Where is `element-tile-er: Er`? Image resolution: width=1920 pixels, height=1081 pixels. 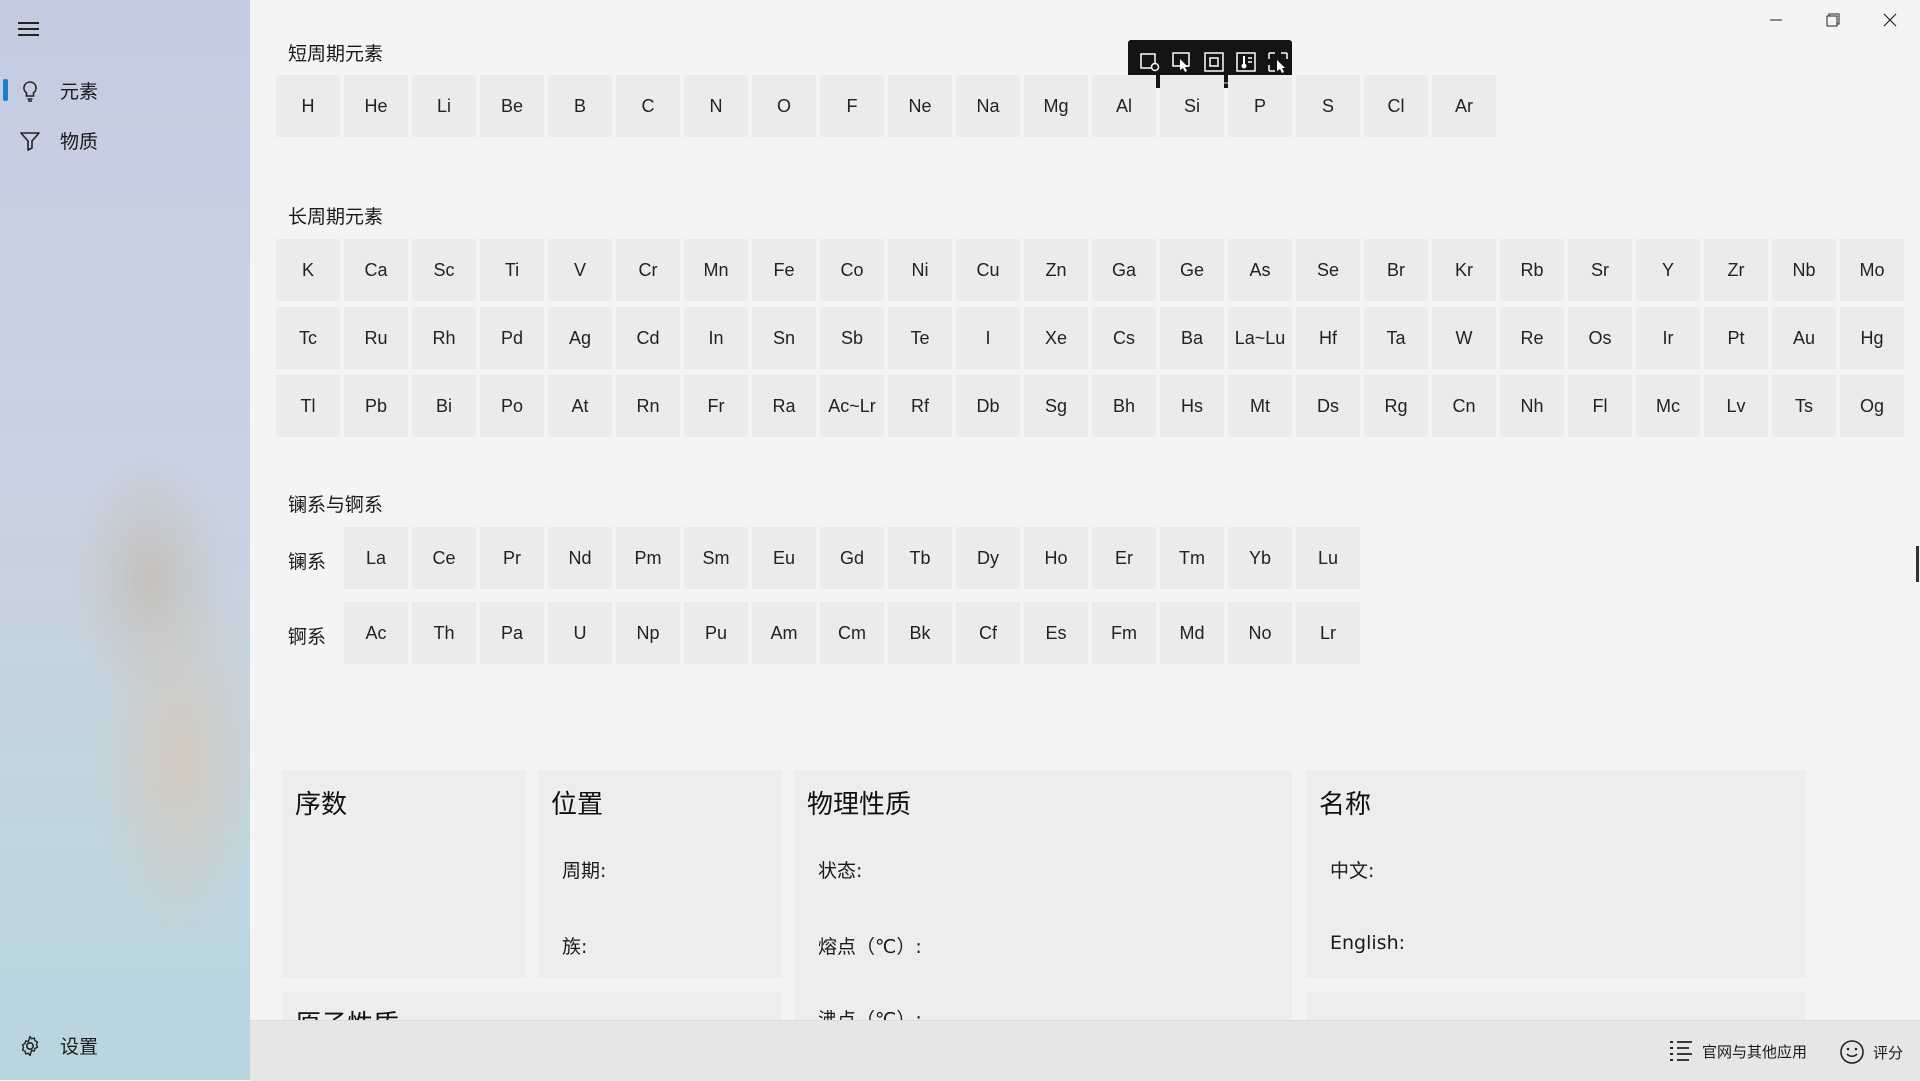 element-tile-er: Er is located at coordinates (1124, 558).